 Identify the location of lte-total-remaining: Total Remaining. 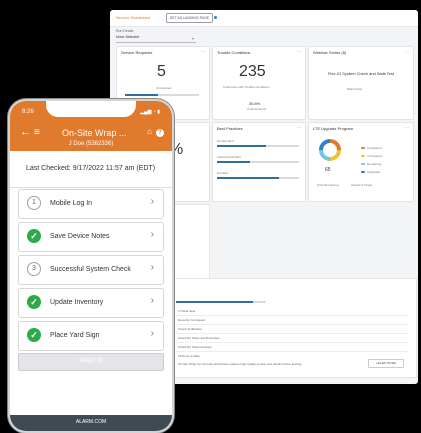
(328, 185).